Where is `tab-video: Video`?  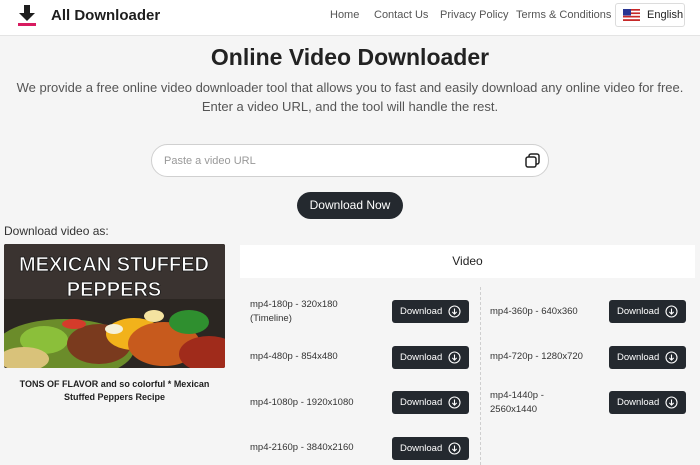 tab-video: Video is located at coordinates (467, 261).